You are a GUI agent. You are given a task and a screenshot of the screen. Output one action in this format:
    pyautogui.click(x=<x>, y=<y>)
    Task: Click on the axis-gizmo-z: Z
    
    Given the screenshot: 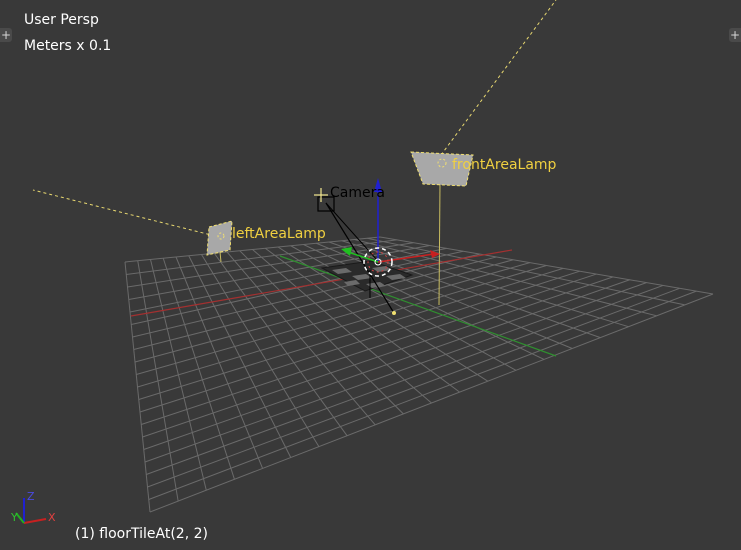 What is the action you would take?
    pyautogui.click(x=31, y=496)
    